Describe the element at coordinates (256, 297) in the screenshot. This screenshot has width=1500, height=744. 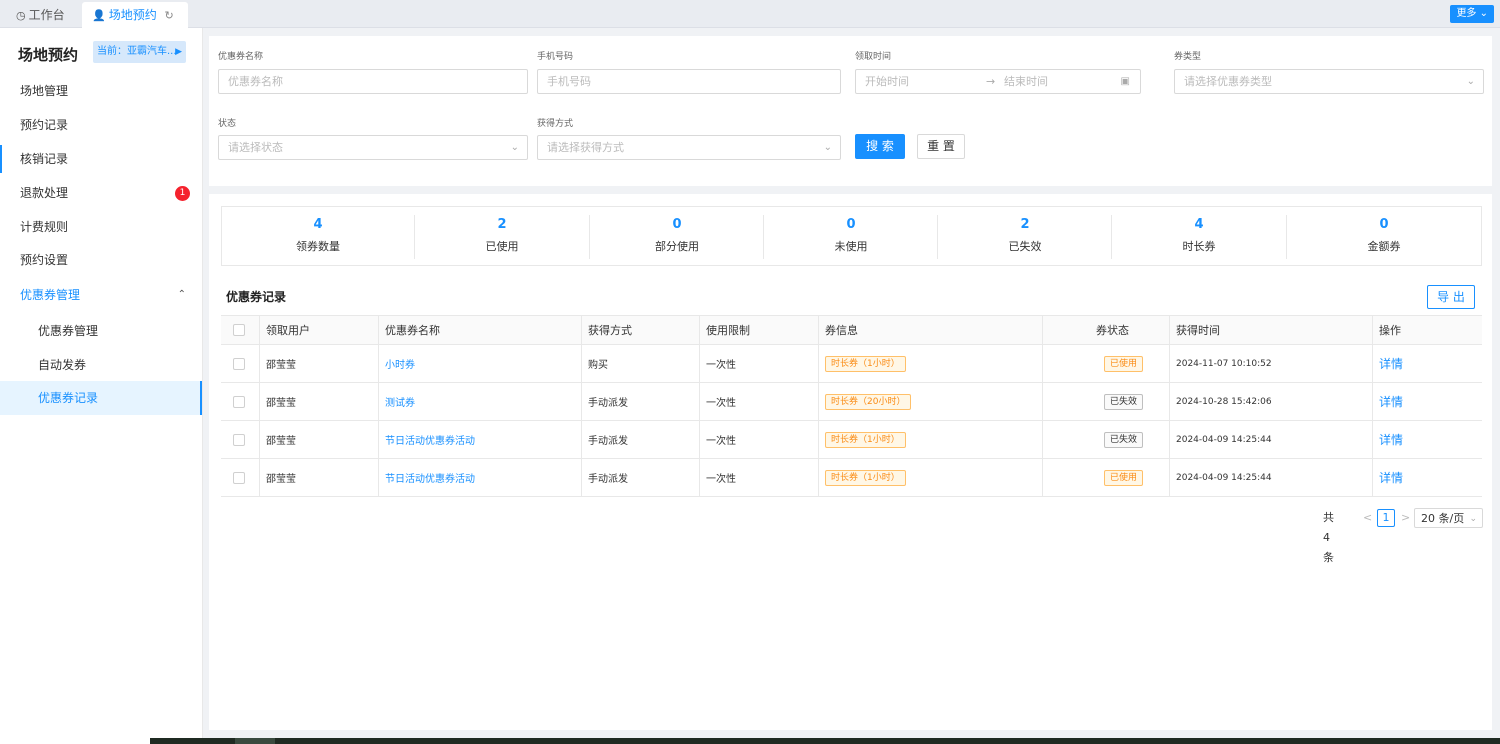
I see `section-title: 优惠券记录` at that location.